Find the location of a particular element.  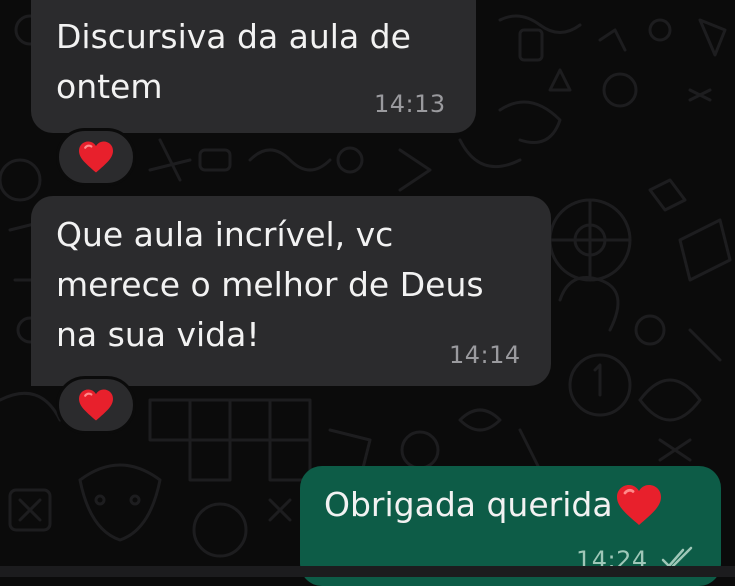

message-timestamp: 14:14 is located at coordinates (485, 355).